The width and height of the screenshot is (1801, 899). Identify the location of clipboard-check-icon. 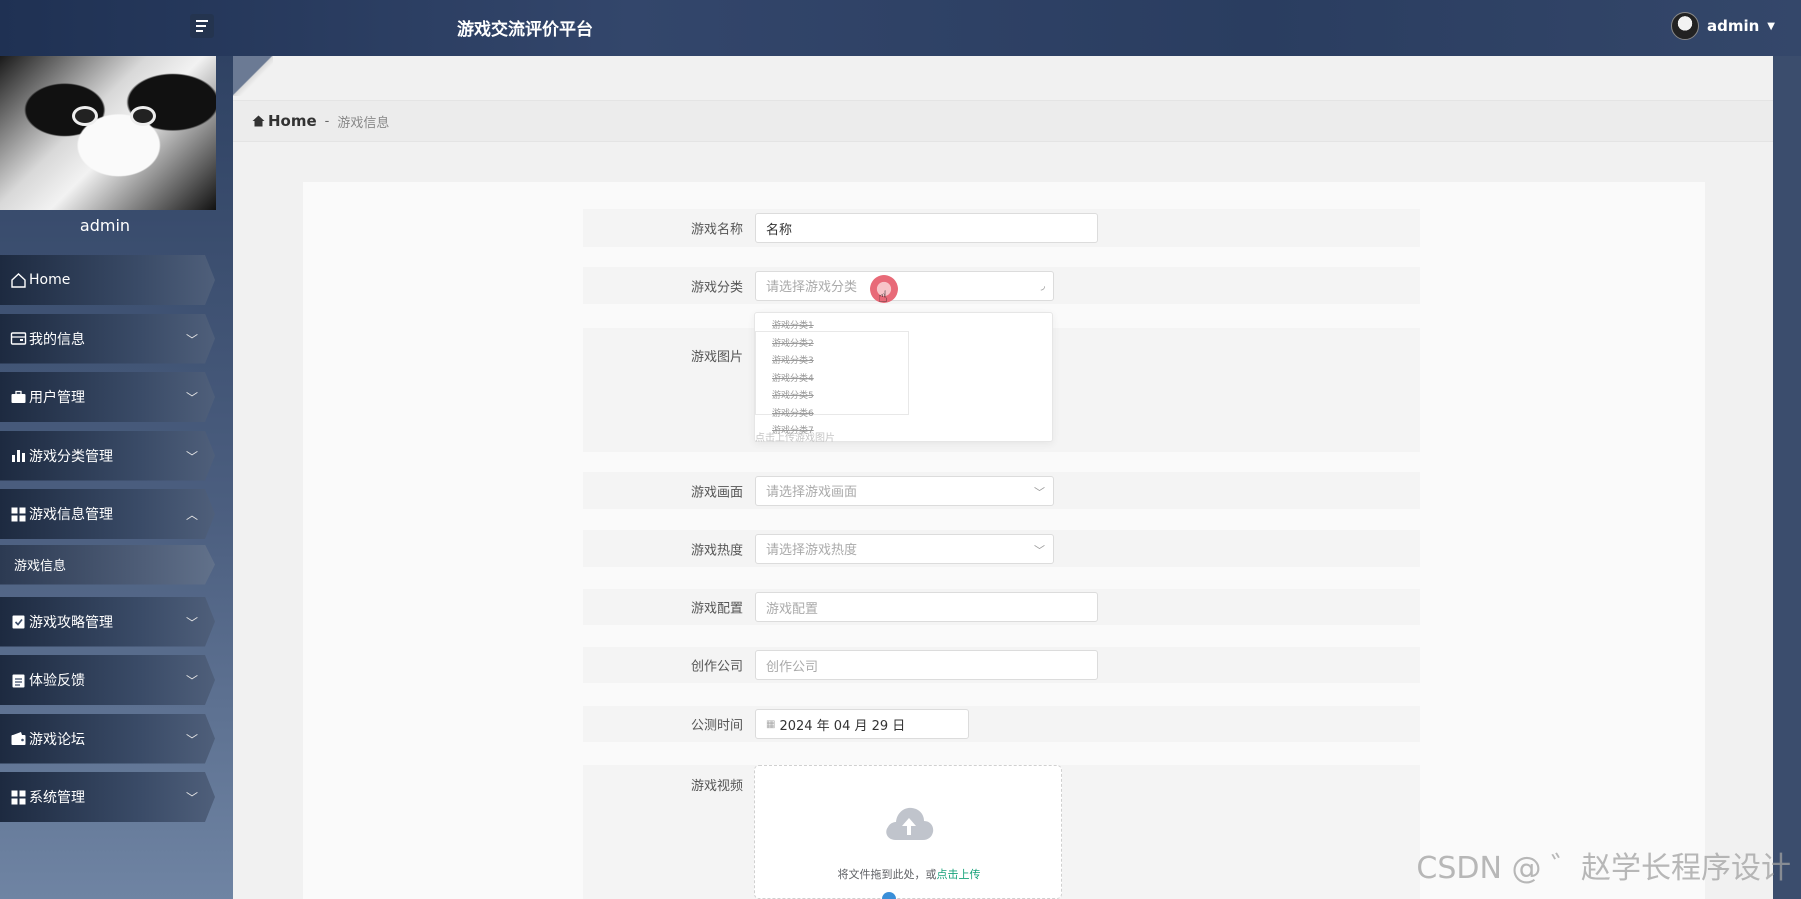
(18, 622).